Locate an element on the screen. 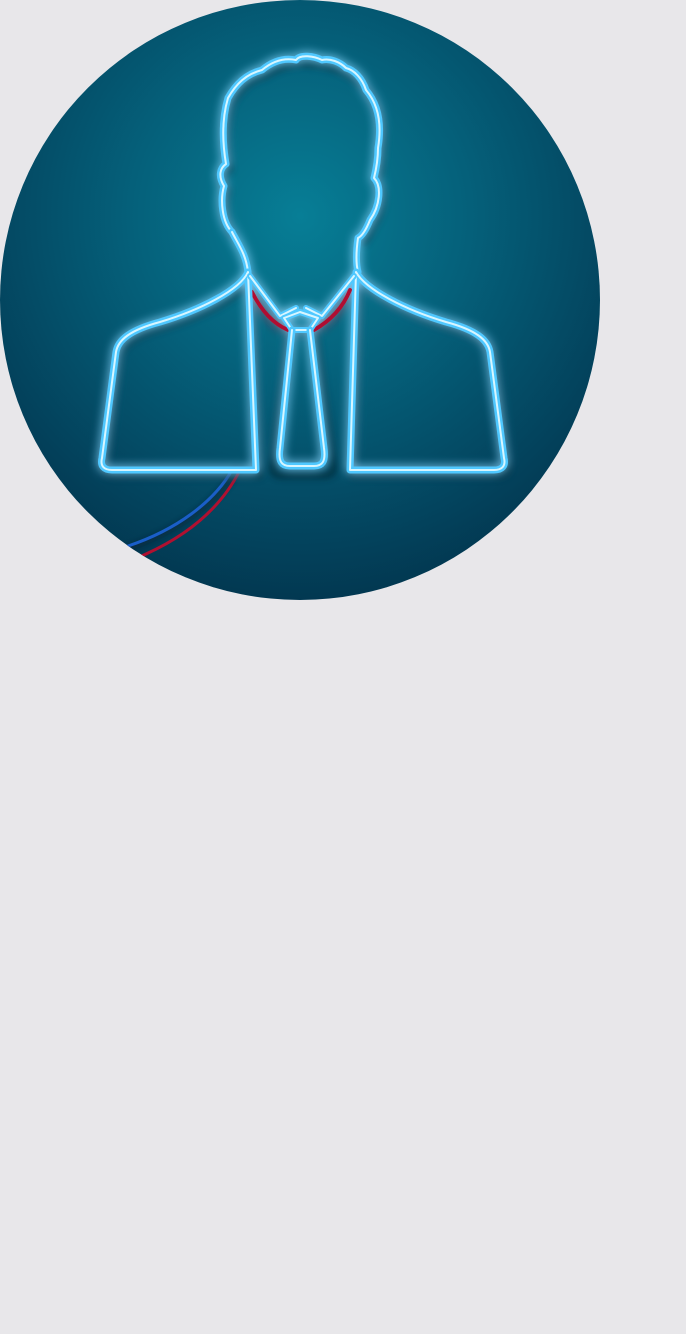 The width and height of the screenshot is (686, 1334). neon-wire is located at coordinates (140, 529).